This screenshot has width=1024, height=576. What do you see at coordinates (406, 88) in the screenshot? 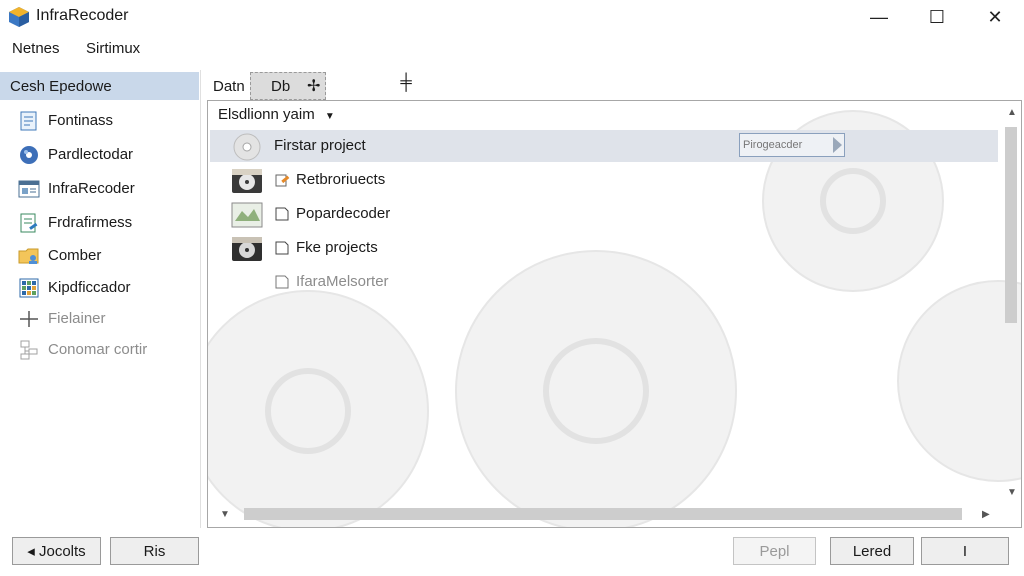
I see `pin-icon: ╪` at bounding box center [406, 88].